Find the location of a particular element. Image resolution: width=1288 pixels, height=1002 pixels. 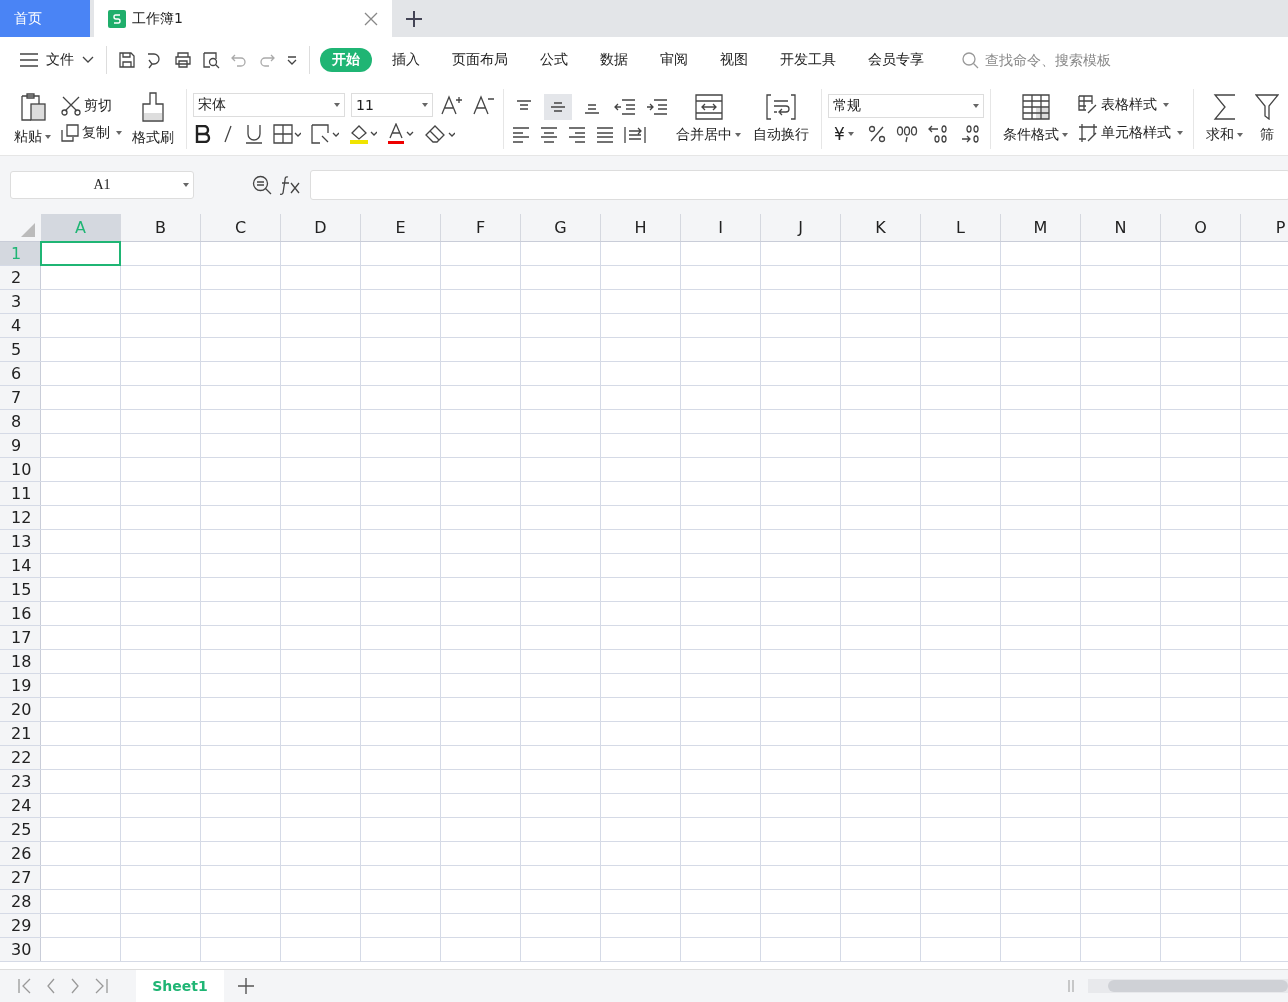

column-header: O is located at coordinates (1201, 227).